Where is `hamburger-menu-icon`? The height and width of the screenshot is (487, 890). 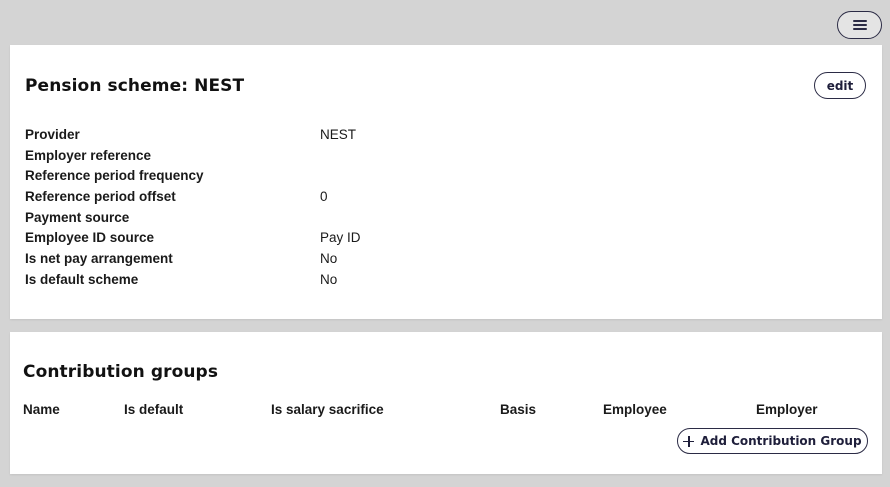
hamburger-menu-icon is located at coordinates (859, 25).